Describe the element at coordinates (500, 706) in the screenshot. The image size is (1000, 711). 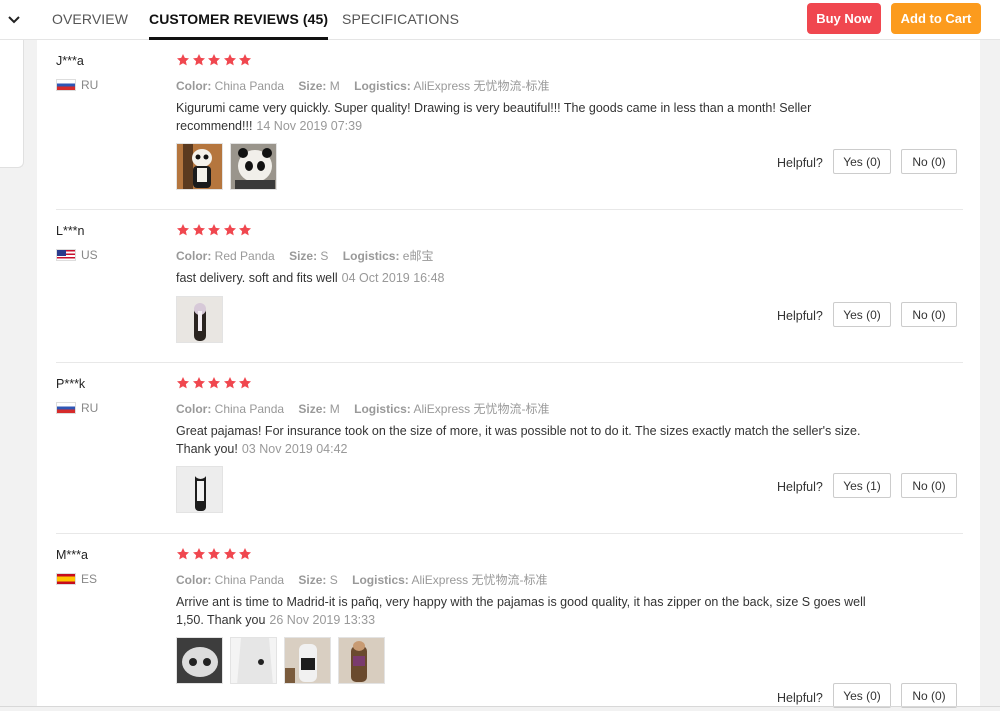
I see `page-bottom-border` at that location.